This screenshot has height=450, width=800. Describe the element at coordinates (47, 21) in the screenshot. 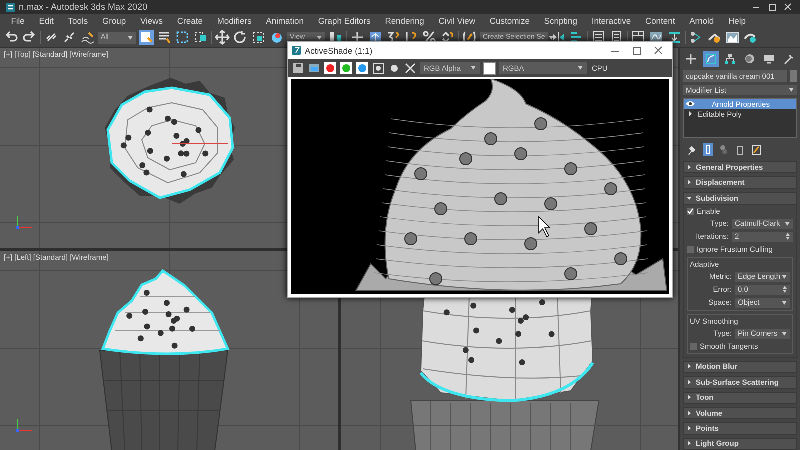

I see `menu-item: Edit` at that location.